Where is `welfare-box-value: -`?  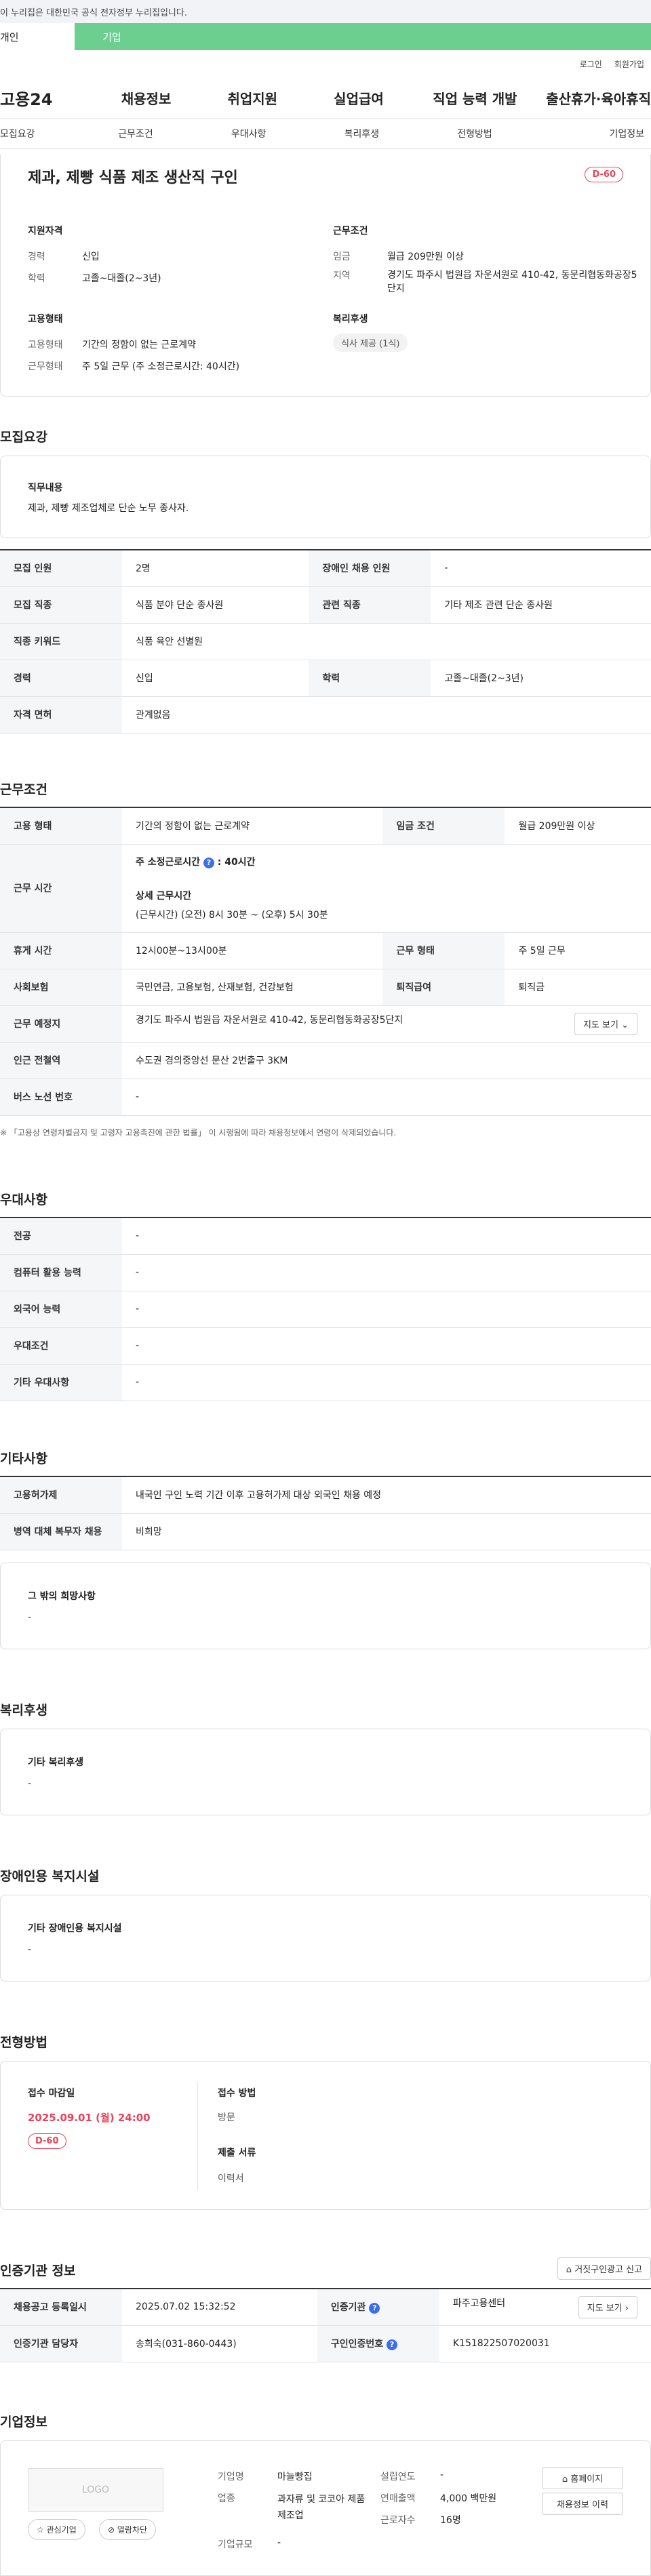 welfare-box-value: - is located at coordinates (30, 1783).